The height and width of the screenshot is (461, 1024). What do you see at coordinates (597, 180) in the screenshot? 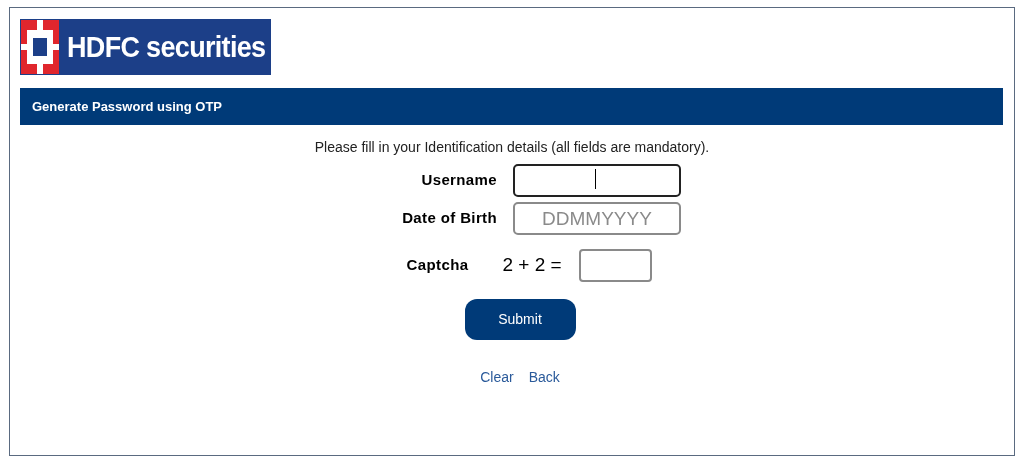
I see `input-field` at bounding box center [597, 180].